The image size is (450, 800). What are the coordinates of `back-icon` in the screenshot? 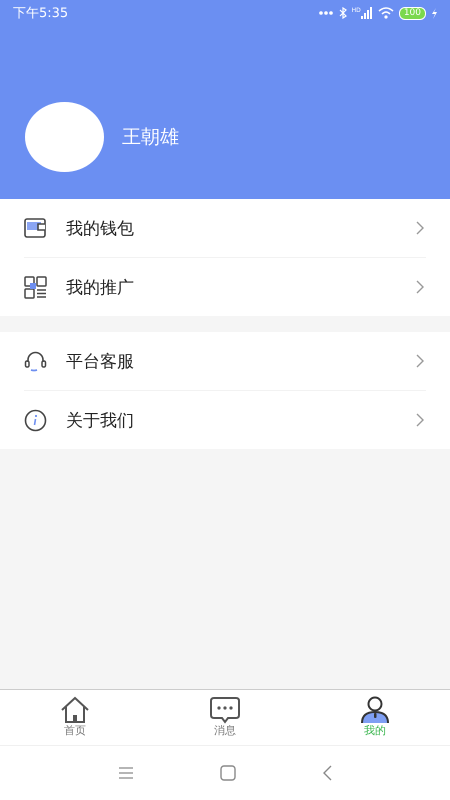 It's located at (327, 773).